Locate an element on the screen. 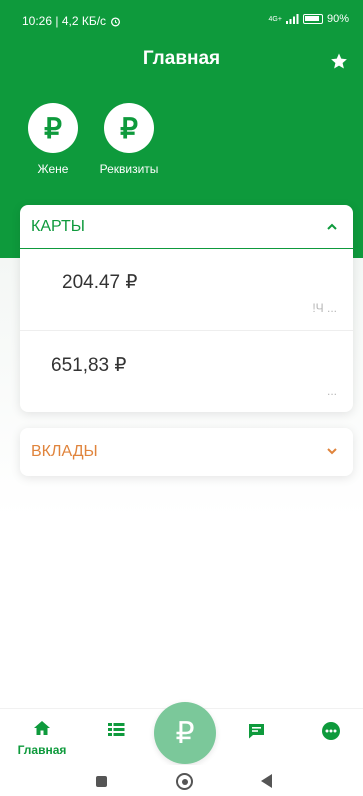  cards-panel-header: КАРТЫ is located at coordinates (186, 227).